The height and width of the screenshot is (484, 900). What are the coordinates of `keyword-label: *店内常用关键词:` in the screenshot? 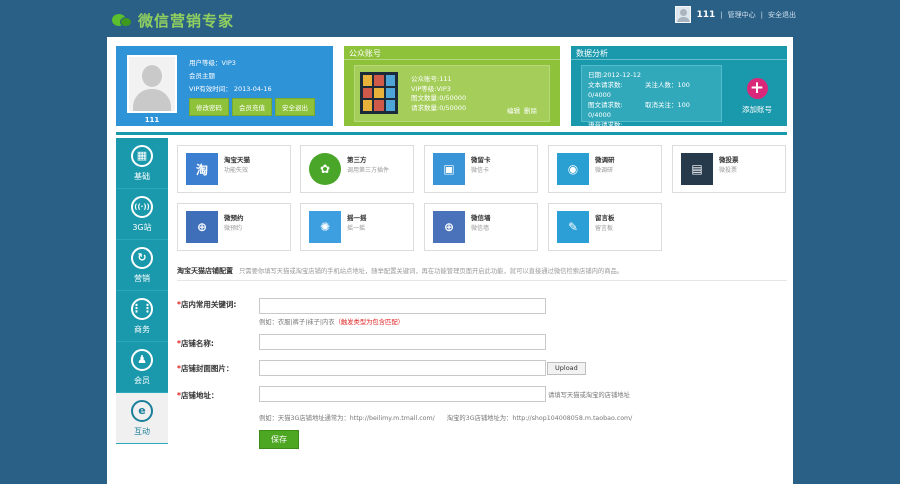 It's located at (207, 304).